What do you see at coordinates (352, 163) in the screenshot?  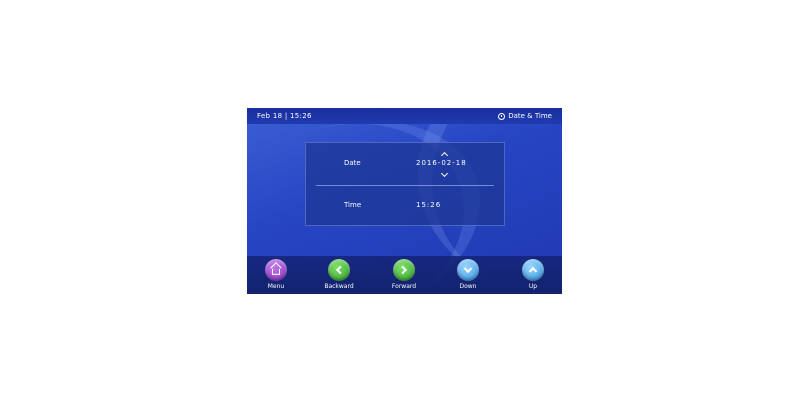 I see `date-label: Date` at bounding box center [352, 163].